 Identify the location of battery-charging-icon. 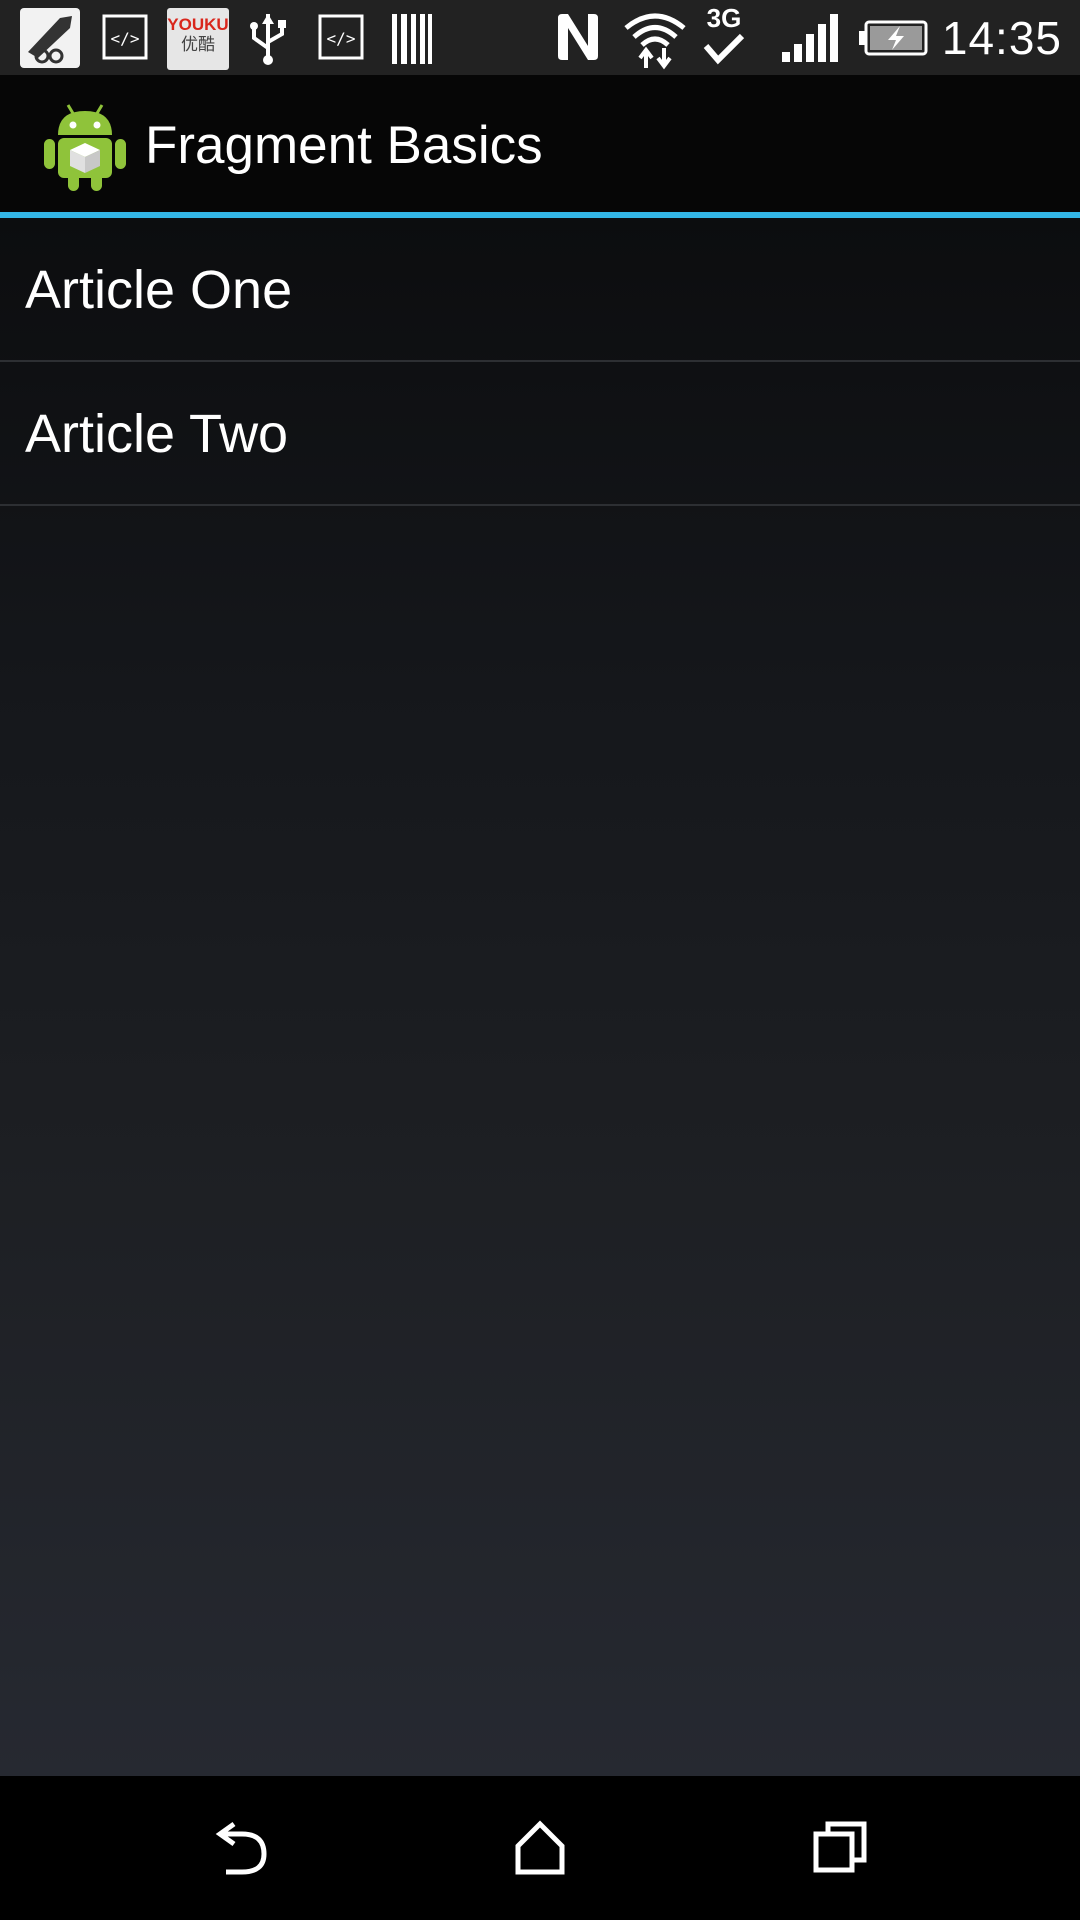
(893, 38).